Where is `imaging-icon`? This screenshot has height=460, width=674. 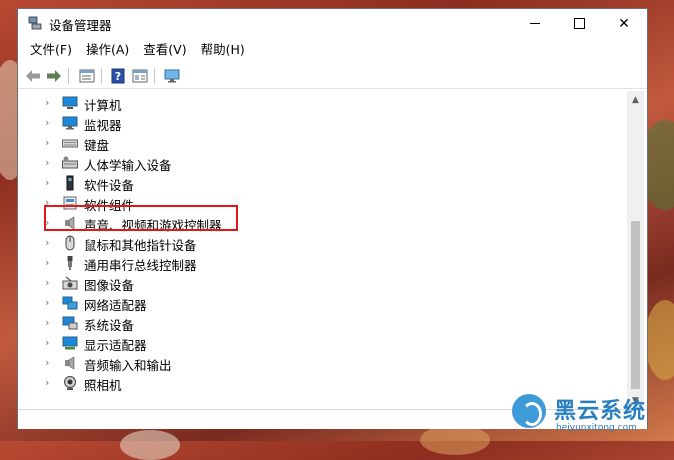 imaging-icon is located at coordinates (70, 283).